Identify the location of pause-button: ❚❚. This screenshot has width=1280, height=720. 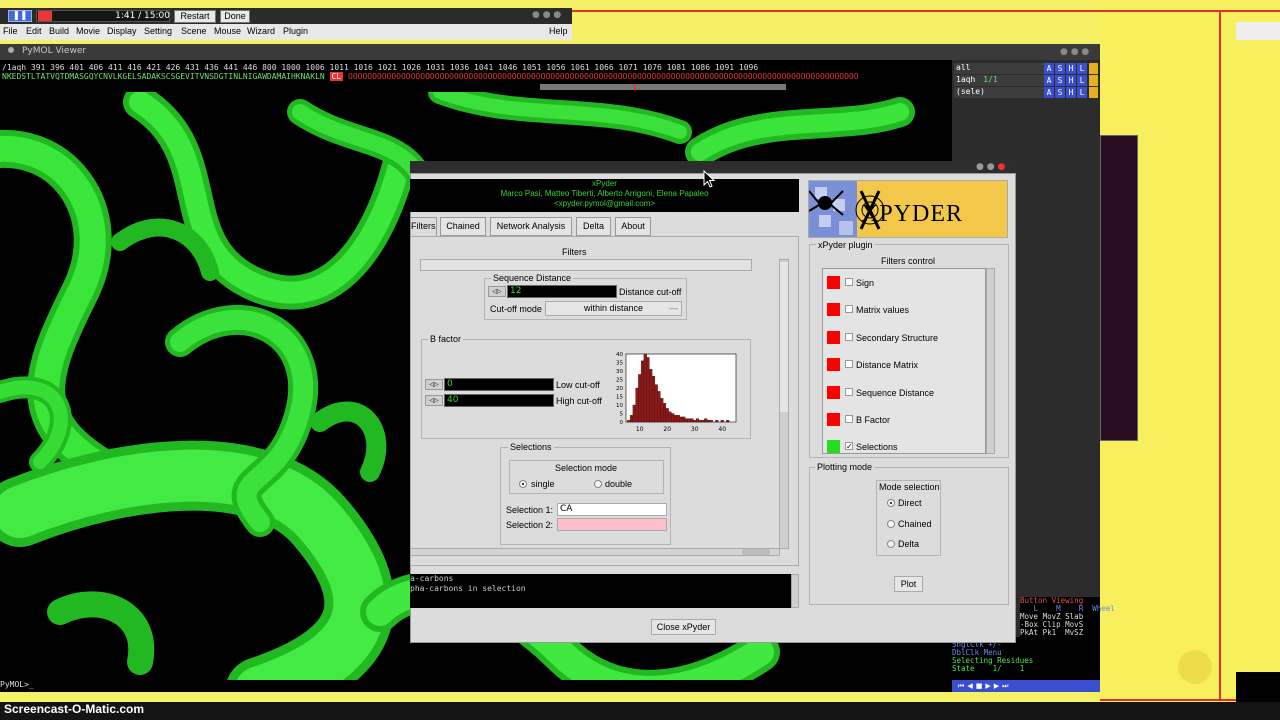
(20, 16).